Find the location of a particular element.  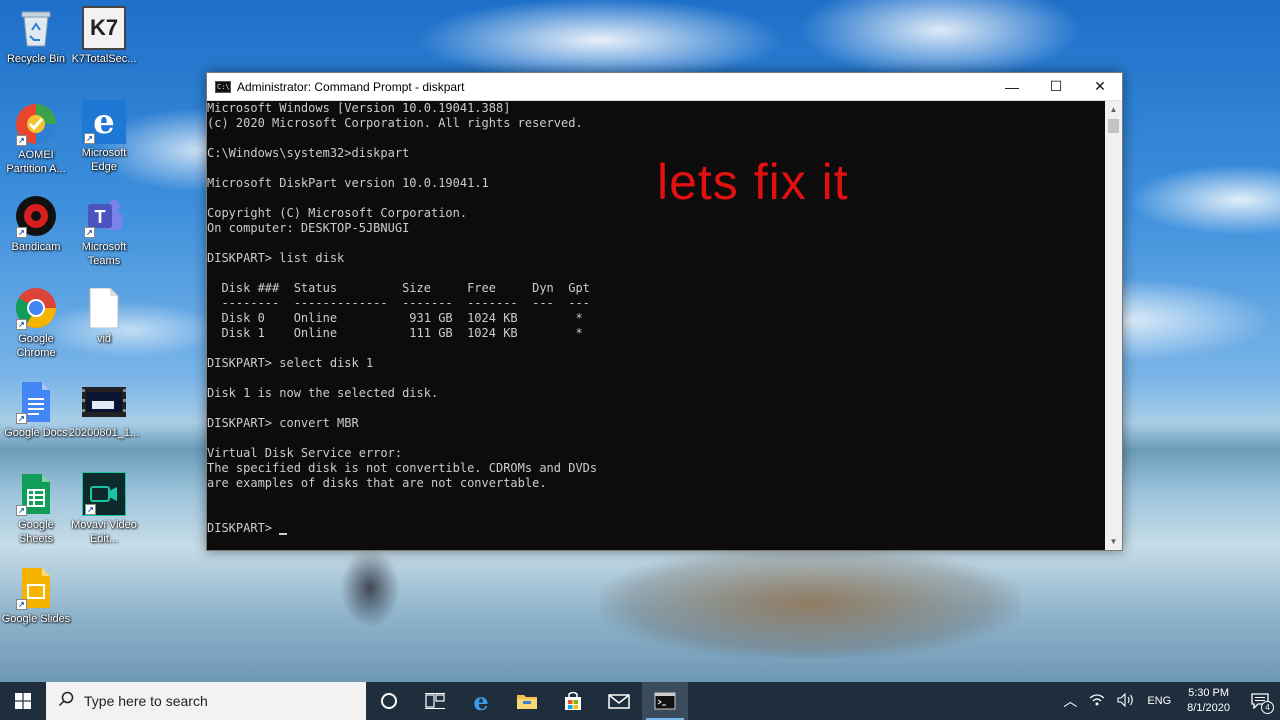

scroll-up-arrow-icon: ▲ is located at coordinates (1113, 109).